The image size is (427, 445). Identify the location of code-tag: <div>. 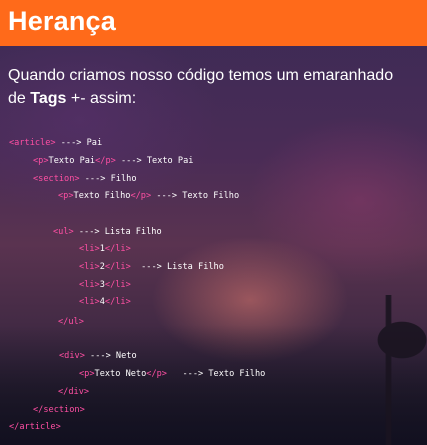
(72, 356).